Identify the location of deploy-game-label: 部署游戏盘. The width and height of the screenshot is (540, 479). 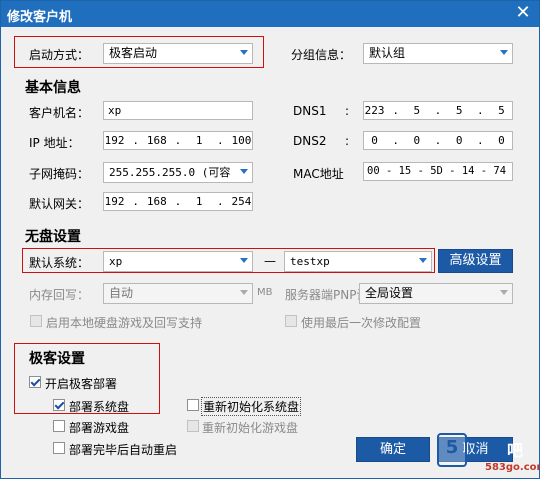
(99, 428).